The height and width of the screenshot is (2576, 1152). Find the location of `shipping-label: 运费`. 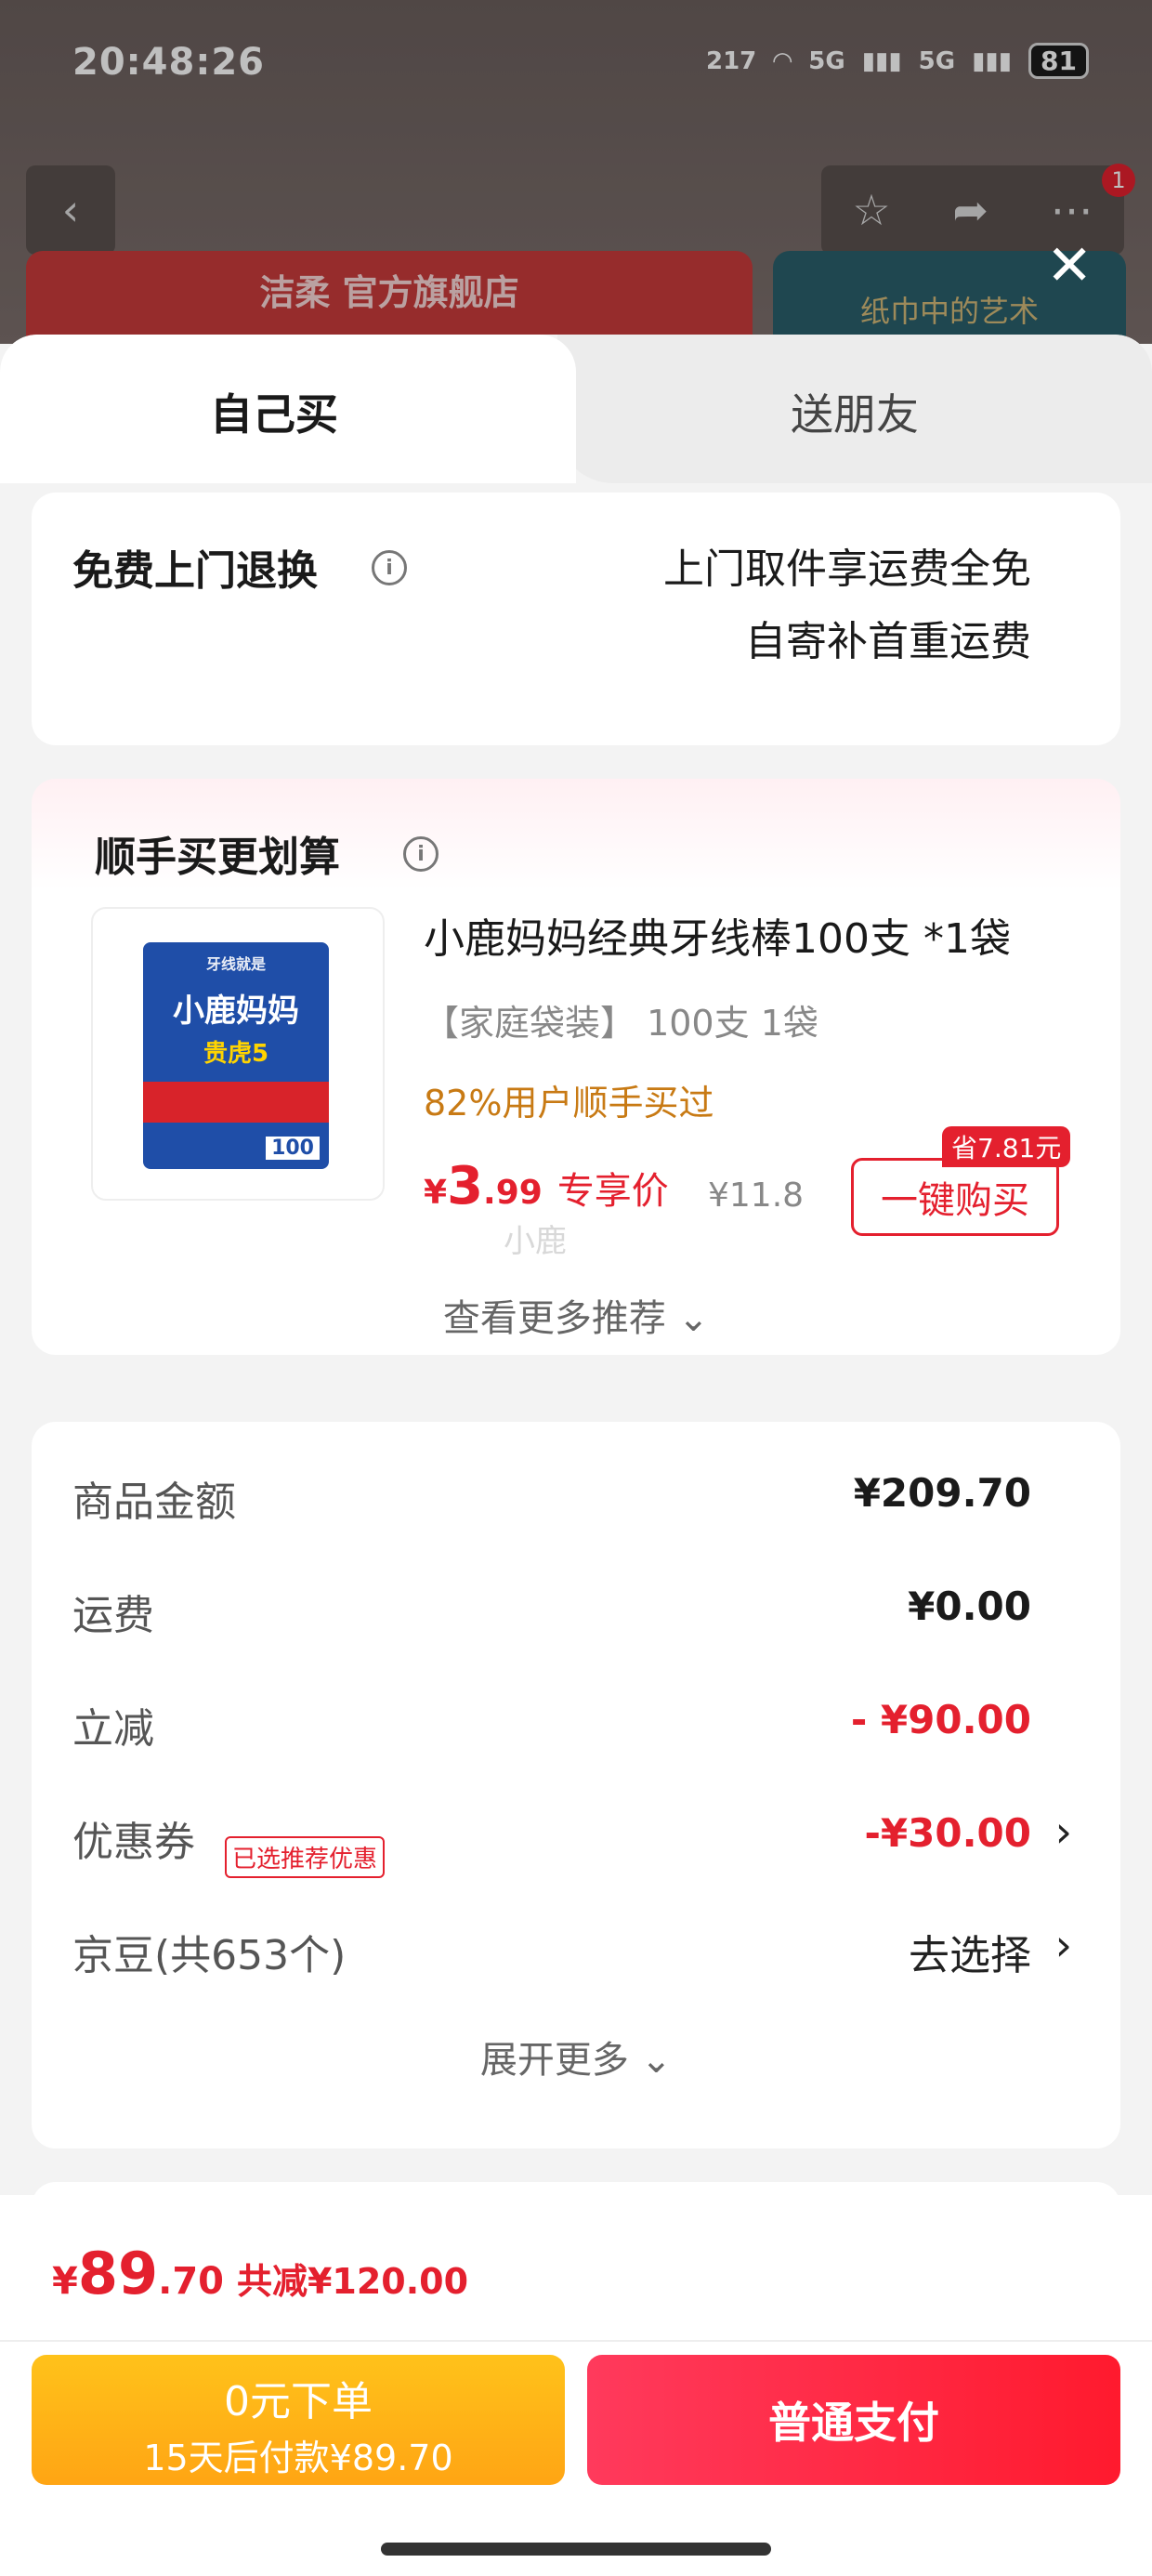

shipping-label: 运费 is located at coordinates (113, 1615).